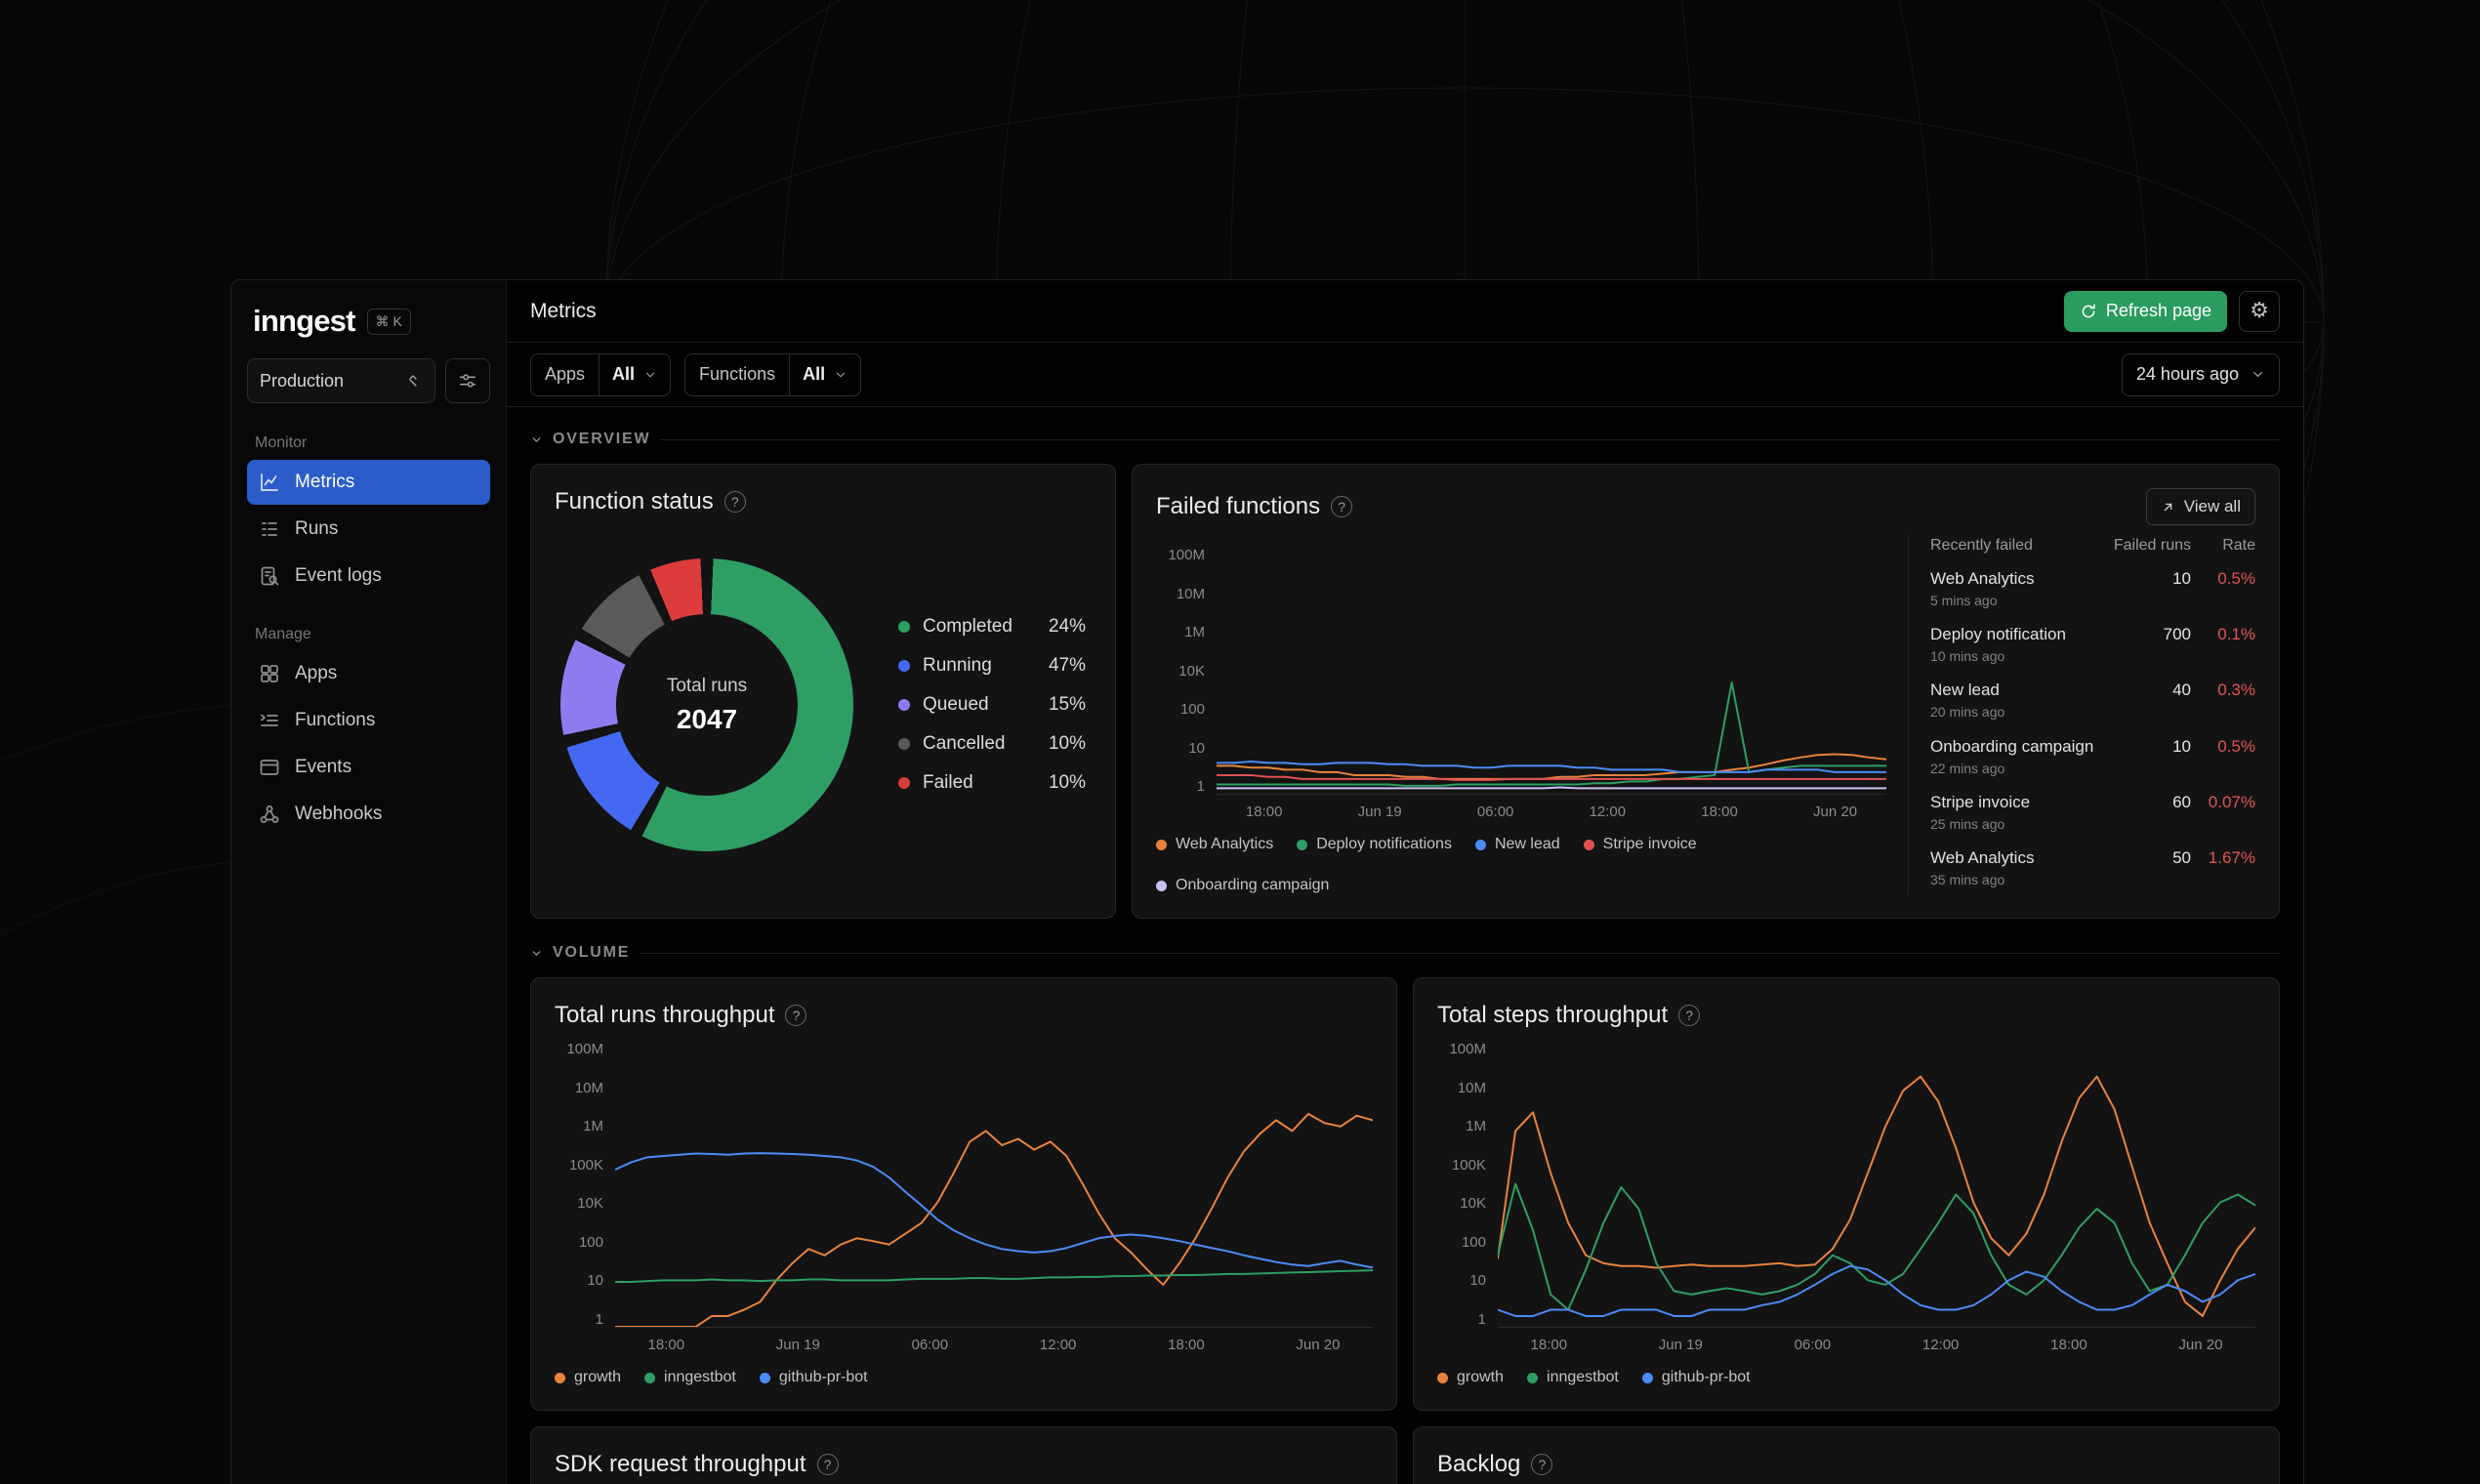 Image resolution: width=2480 pixels, height=1484 pixels. Describe the element at coordinates (624, 374) in the screenshot. I see `apps-filter-value: All` at that location.